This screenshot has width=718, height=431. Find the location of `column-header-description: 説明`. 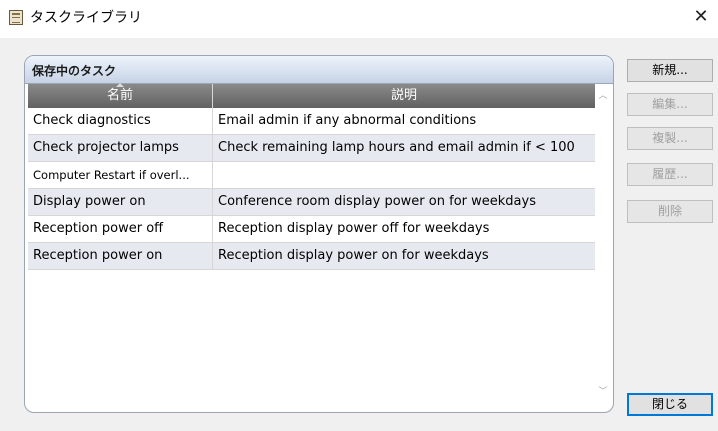

column-header-description: 説明 is located at coordinates (404, 96).